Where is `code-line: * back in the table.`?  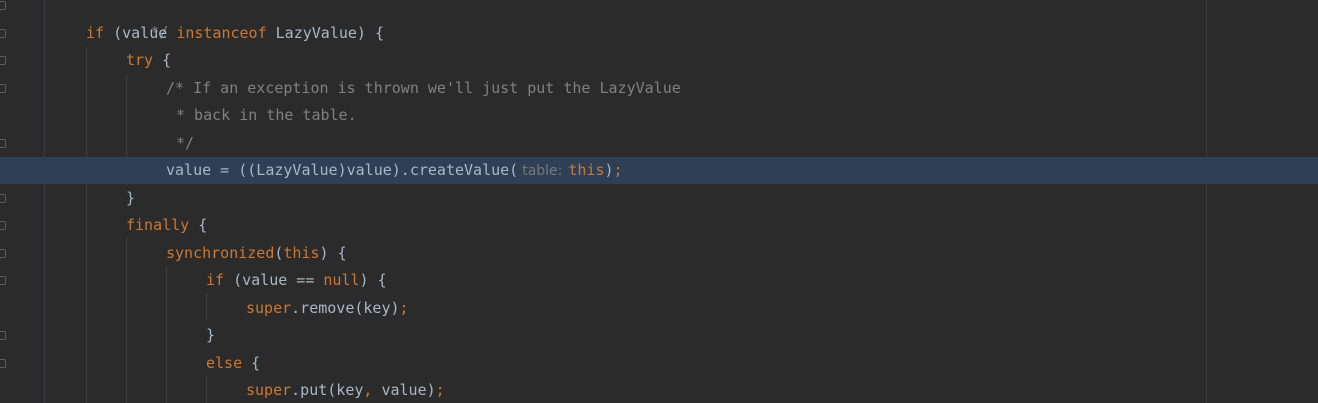 code-line: * back in the table. is located at coordinates (659, 115).